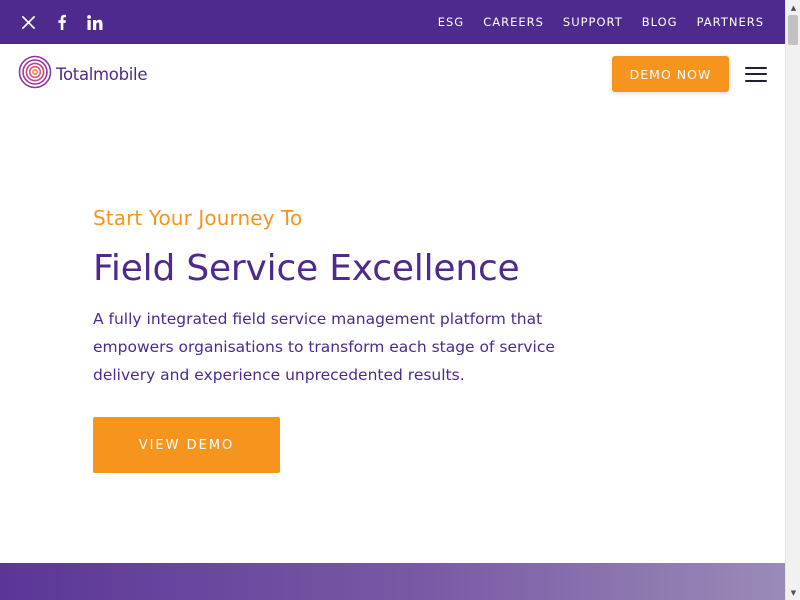  Describe the element at coordinates (35, 74) in the screenshot. I see `logo-mark-icon` at that location.